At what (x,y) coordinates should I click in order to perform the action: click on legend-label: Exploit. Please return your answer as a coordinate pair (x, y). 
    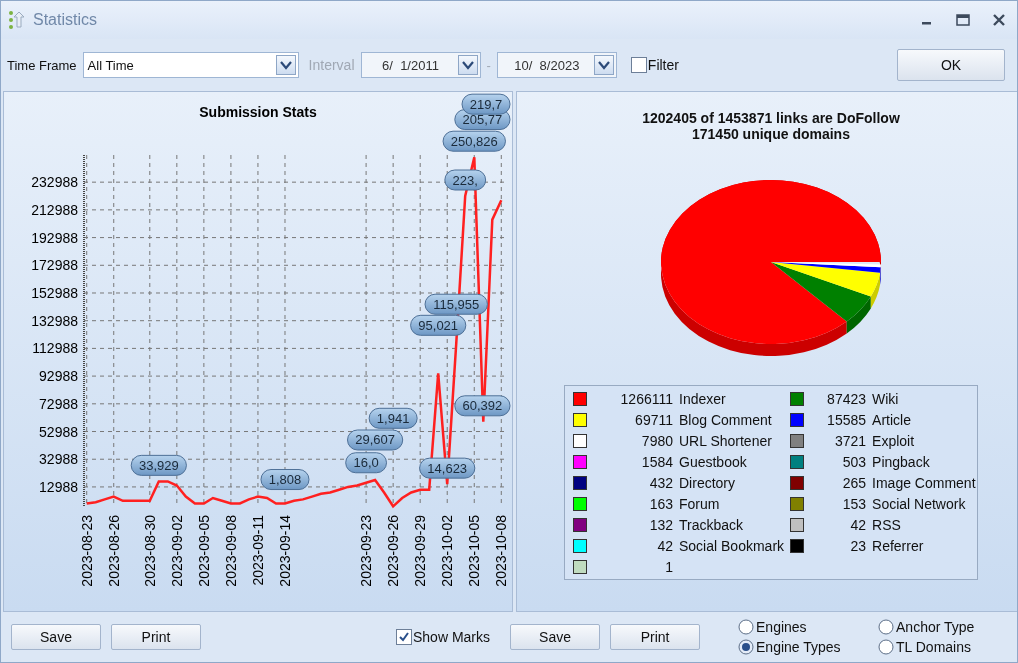
    Looking at the image, I should click on (893, 440).